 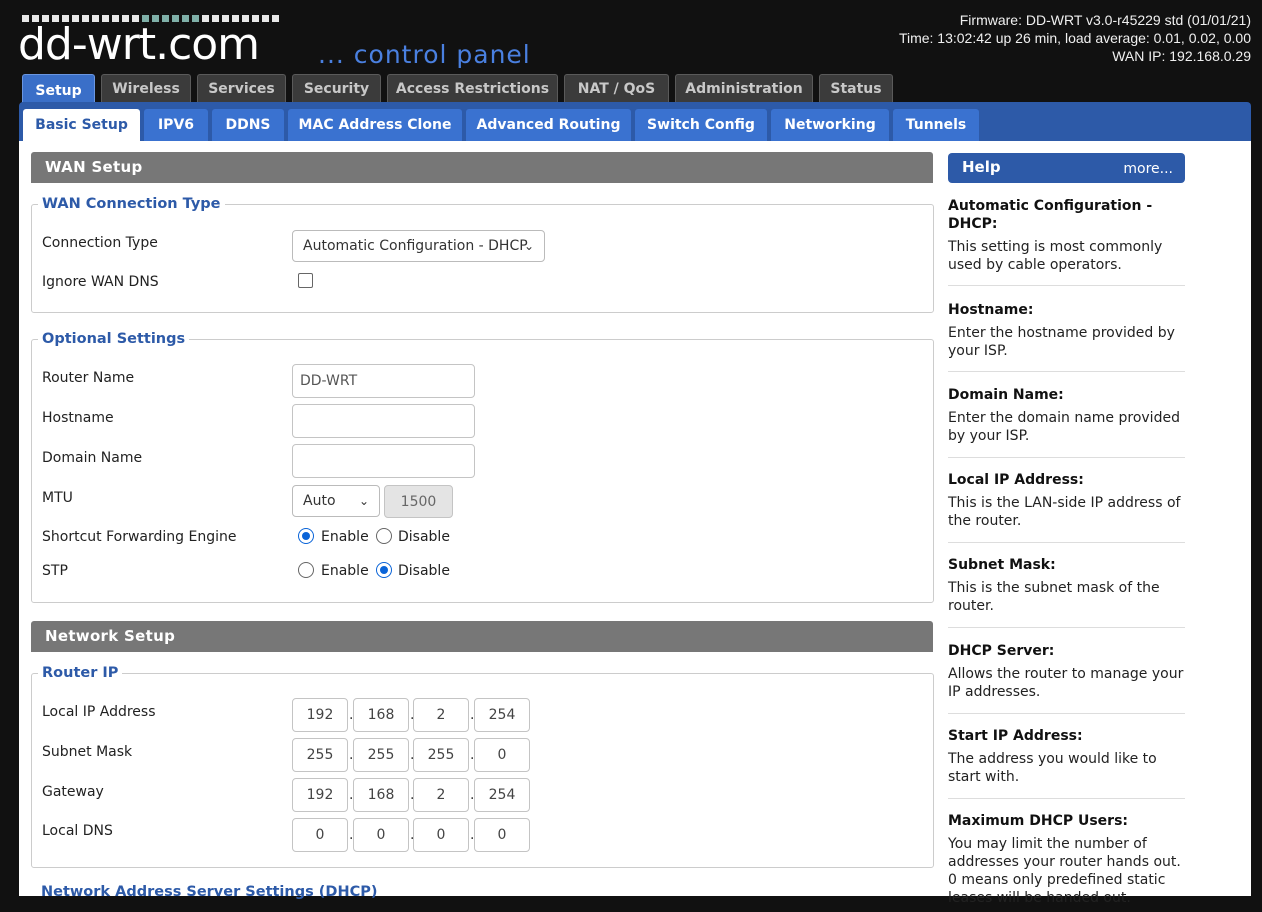 What do you see at coordinates (418, 501) in the screenshot?
I see `mtu-value-input: 1500` at bounding box center [418, 501].